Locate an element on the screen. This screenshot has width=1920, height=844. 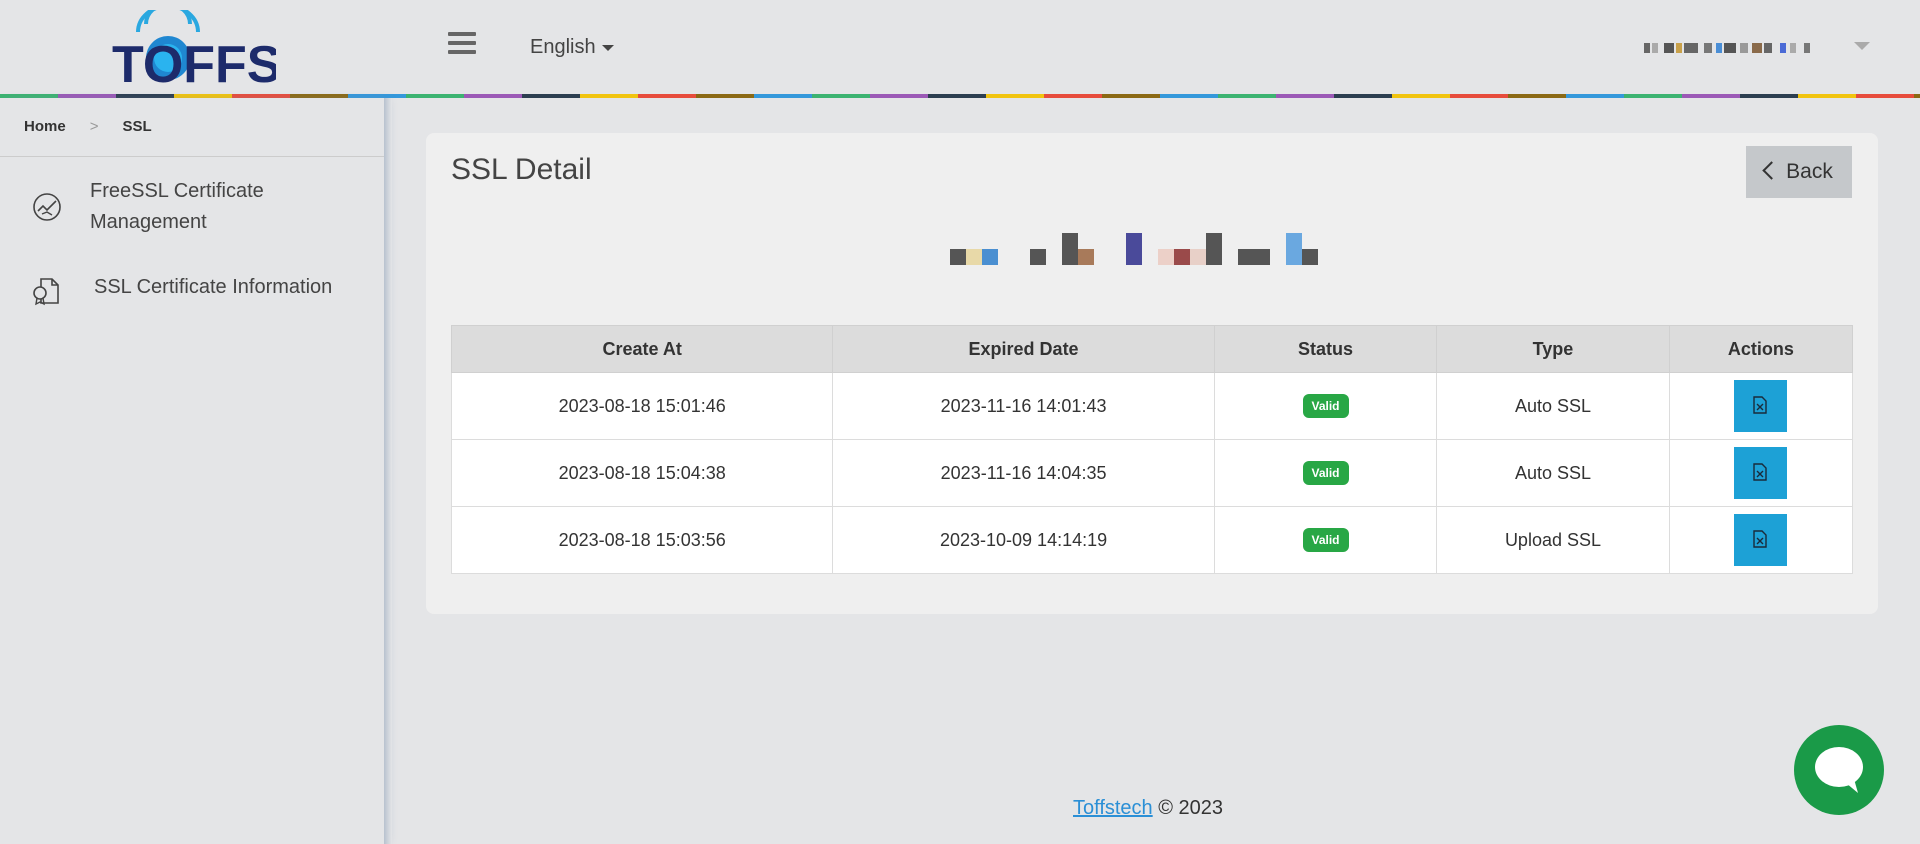
column-header: Expired Date is located at coordinates (1023, 349).